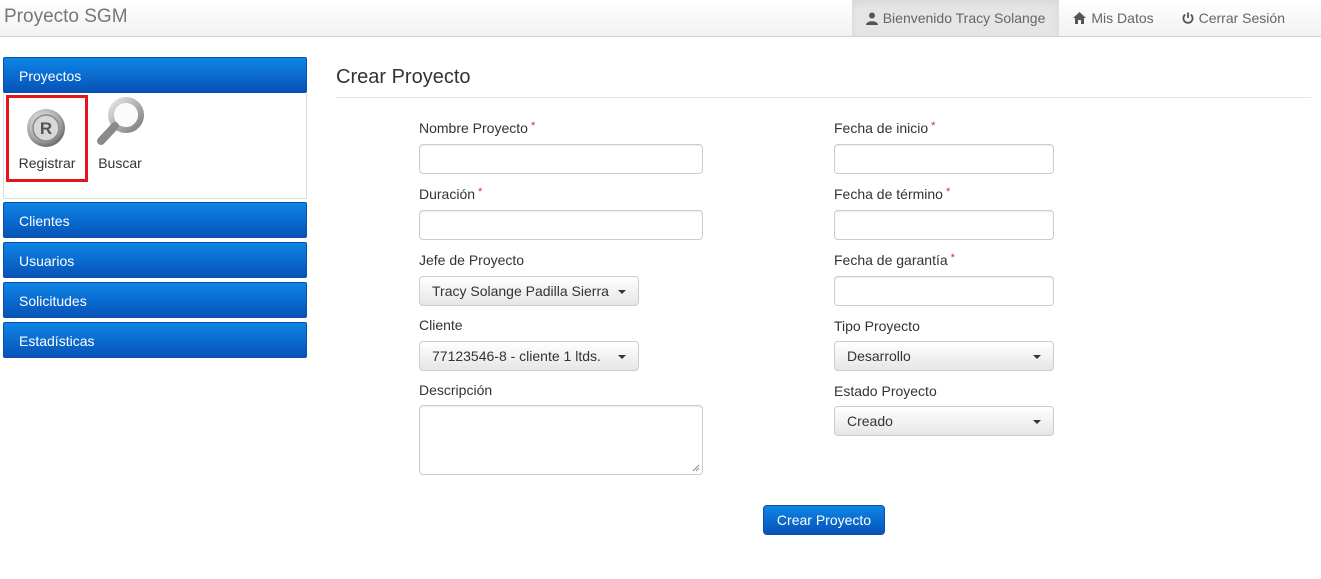 This screenshot has width=1321, height=579. What do you see at coordinates (824, 520) in the screenshot?
I see `crear-proyecto-button: Crear Proyecto` at bounding box center [824, 520].